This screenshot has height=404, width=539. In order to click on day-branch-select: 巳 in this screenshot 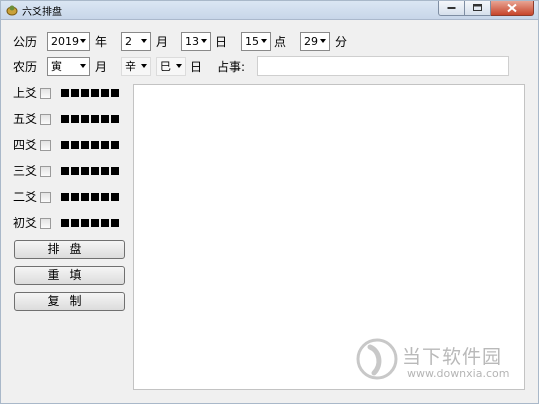, I will do `click(171, 66)`.